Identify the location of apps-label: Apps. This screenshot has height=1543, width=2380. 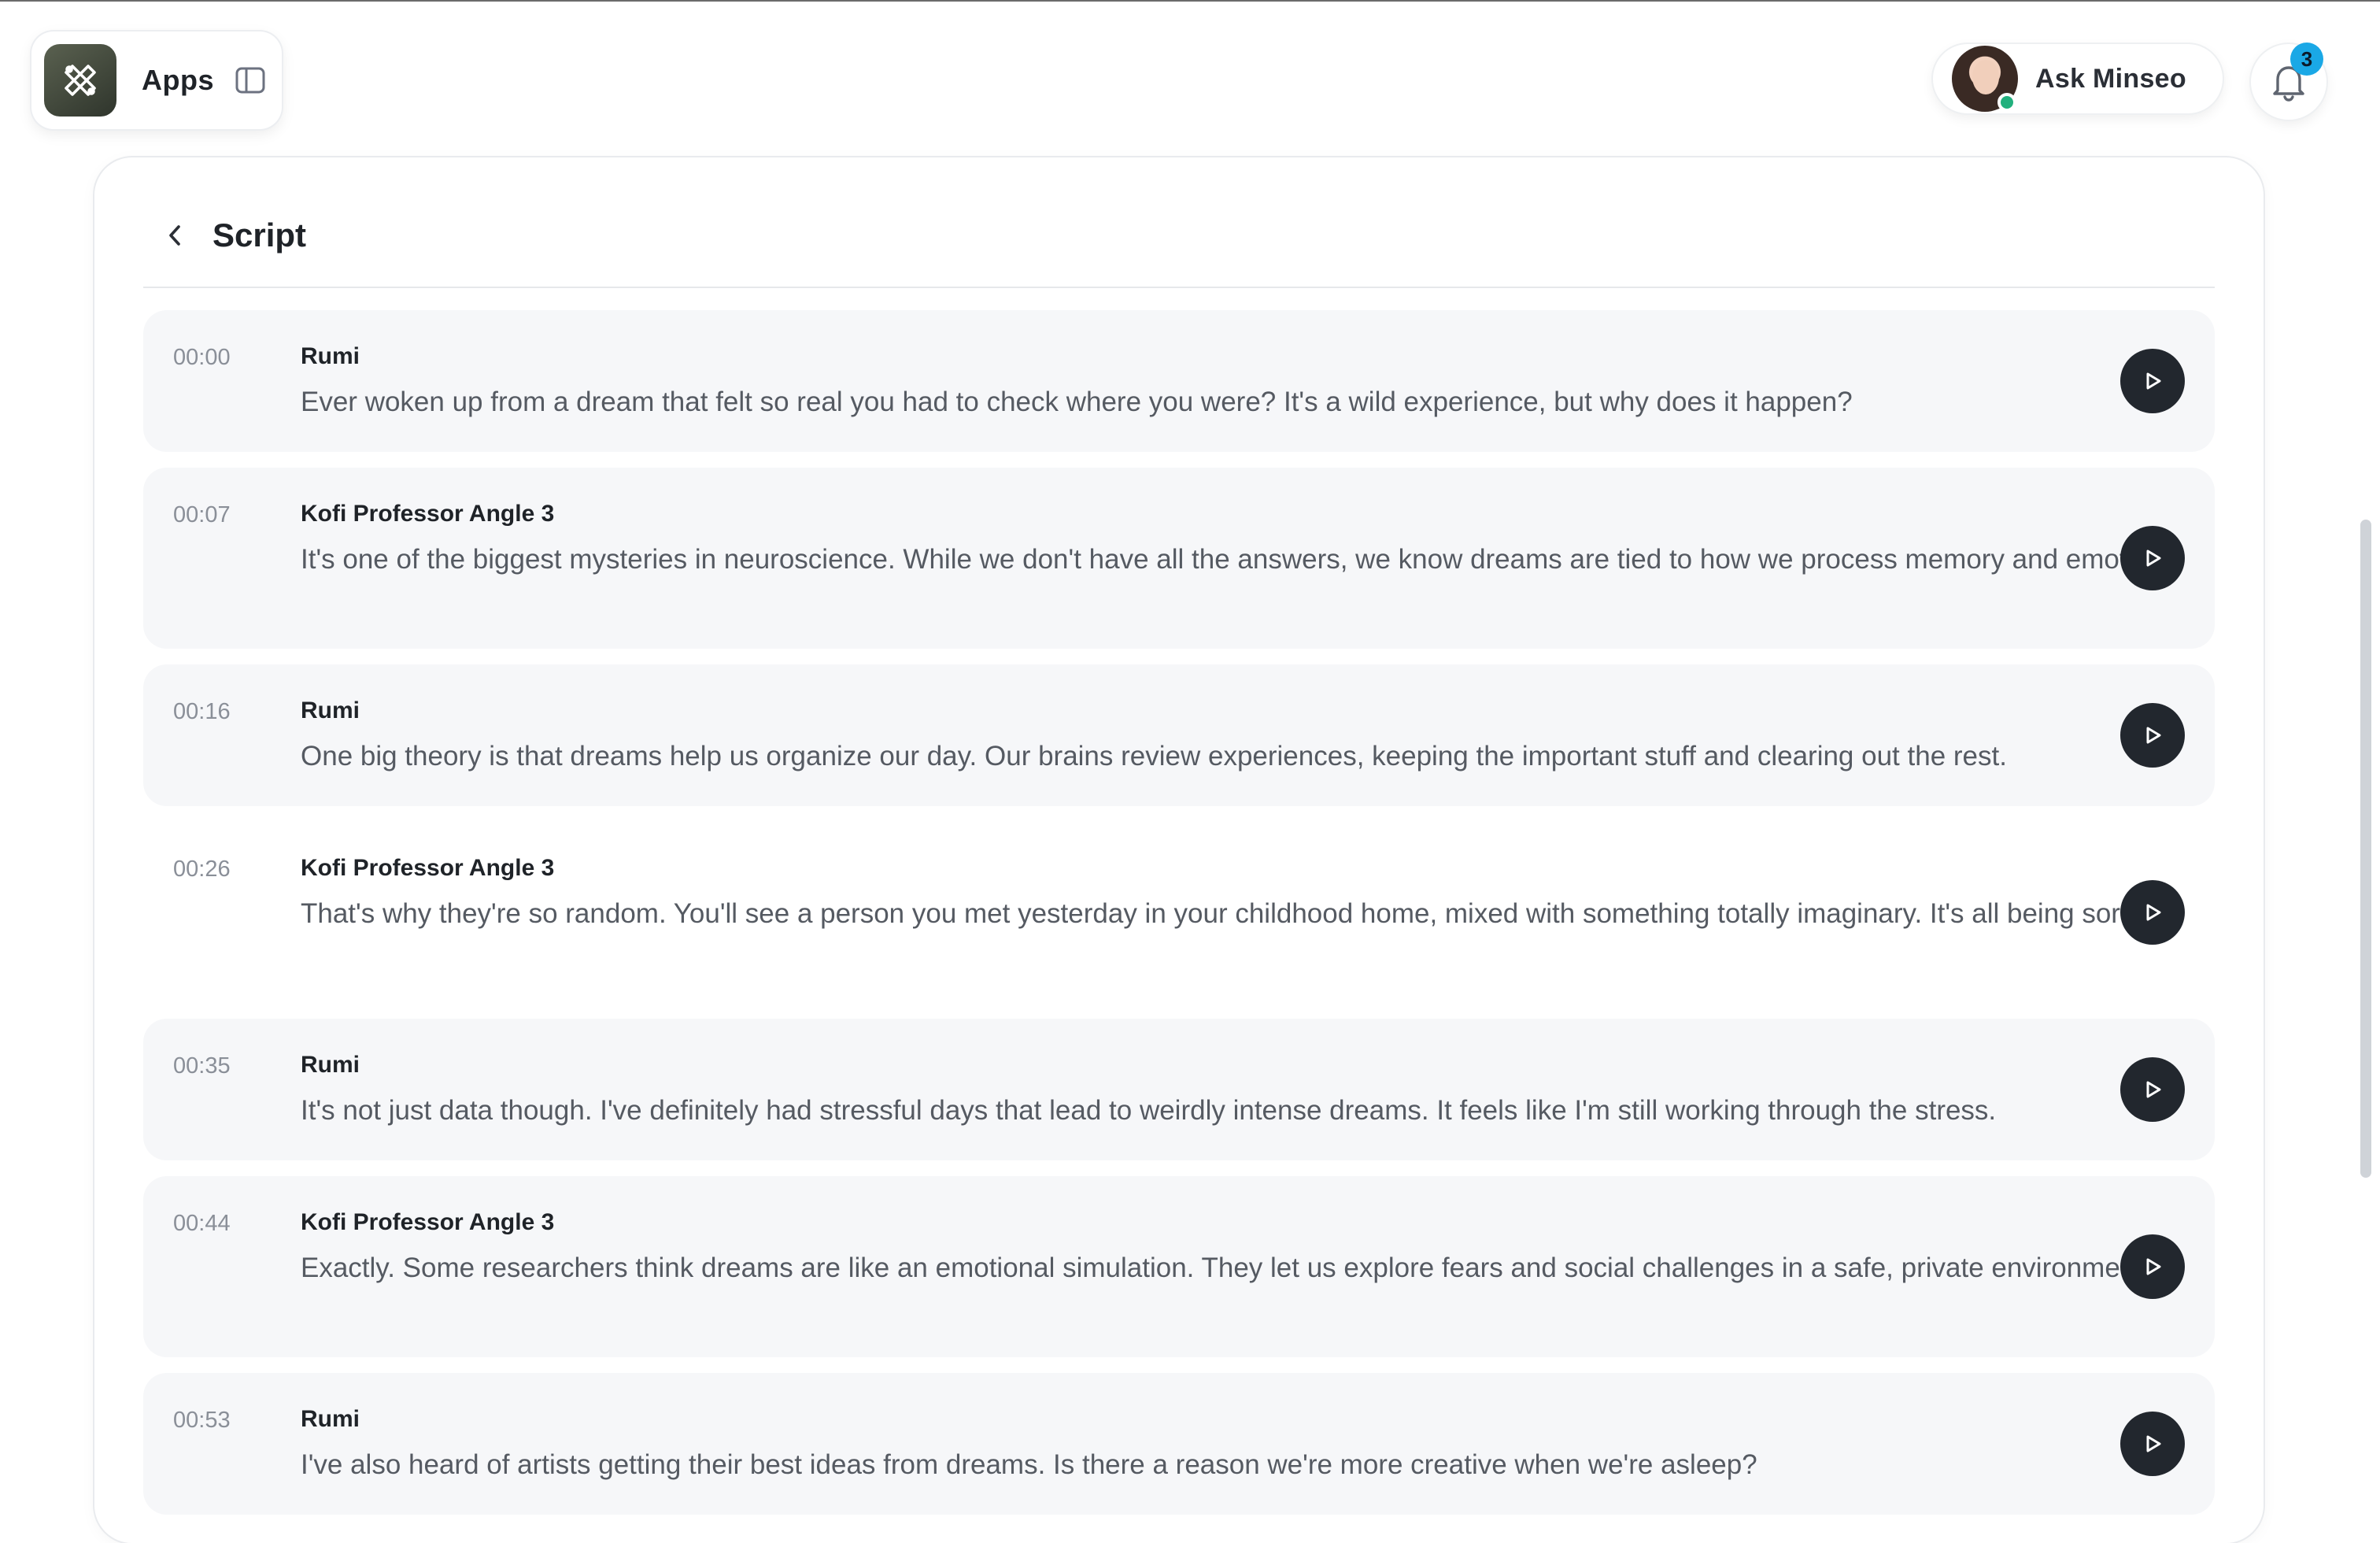
(178, 80).